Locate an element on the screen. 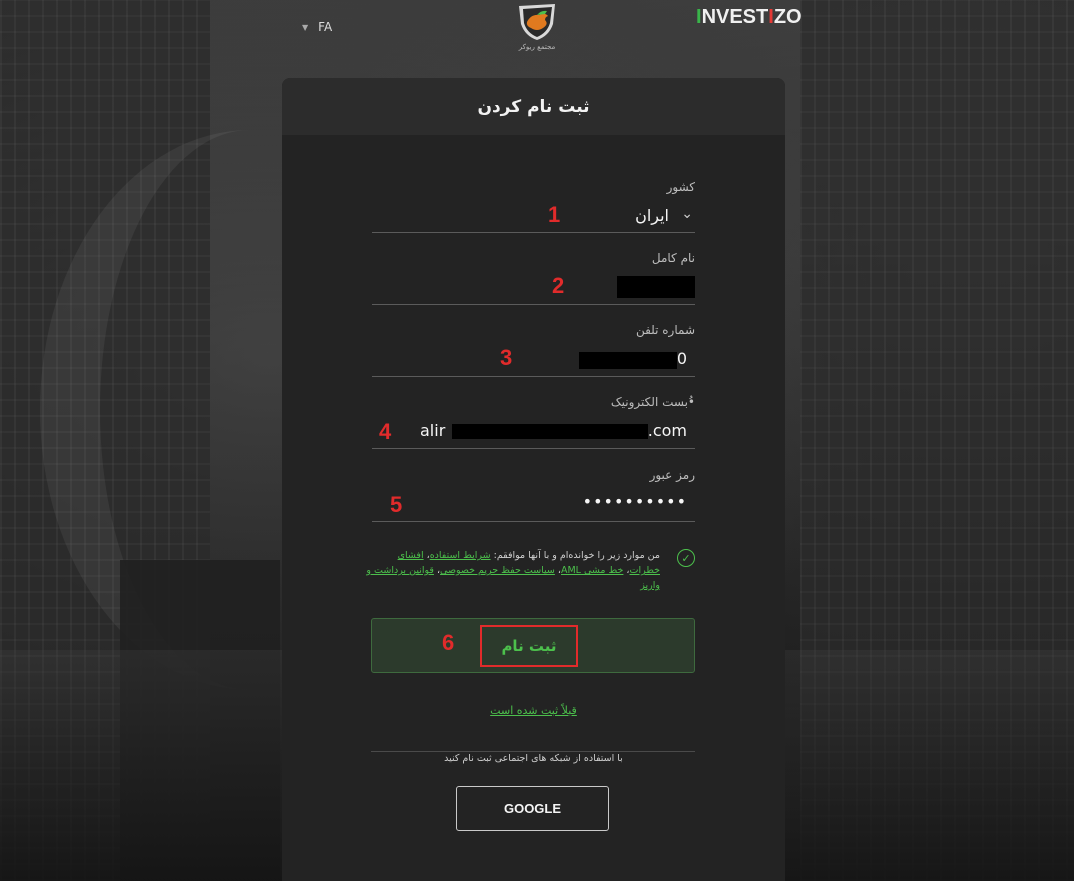  google-signup-button: GOOGLE is located at coordinates (532, 808).